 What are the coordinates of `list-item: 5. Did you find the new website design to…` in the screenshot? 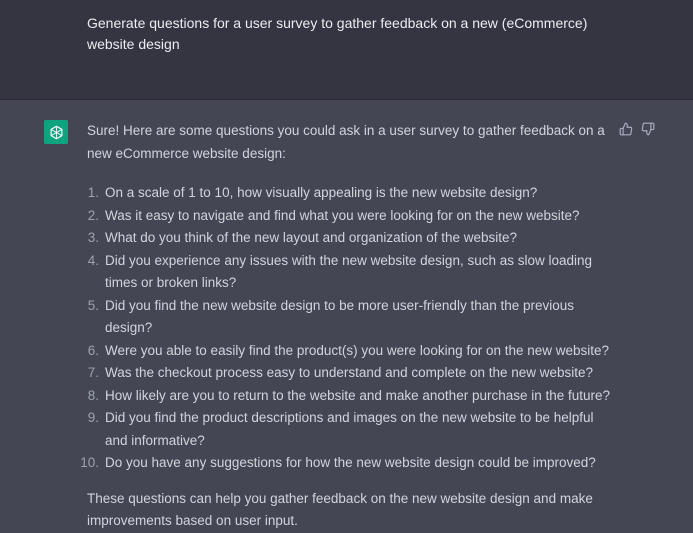 It's located at (352, 317).